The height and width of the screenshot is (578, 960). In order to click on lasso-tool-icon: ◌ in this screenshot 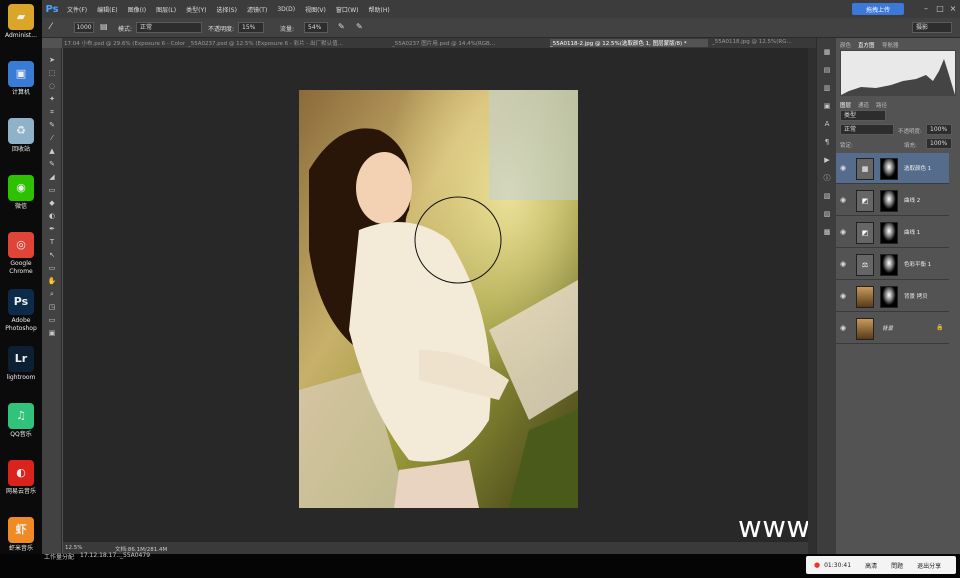, I will do `click(52, 86)`.